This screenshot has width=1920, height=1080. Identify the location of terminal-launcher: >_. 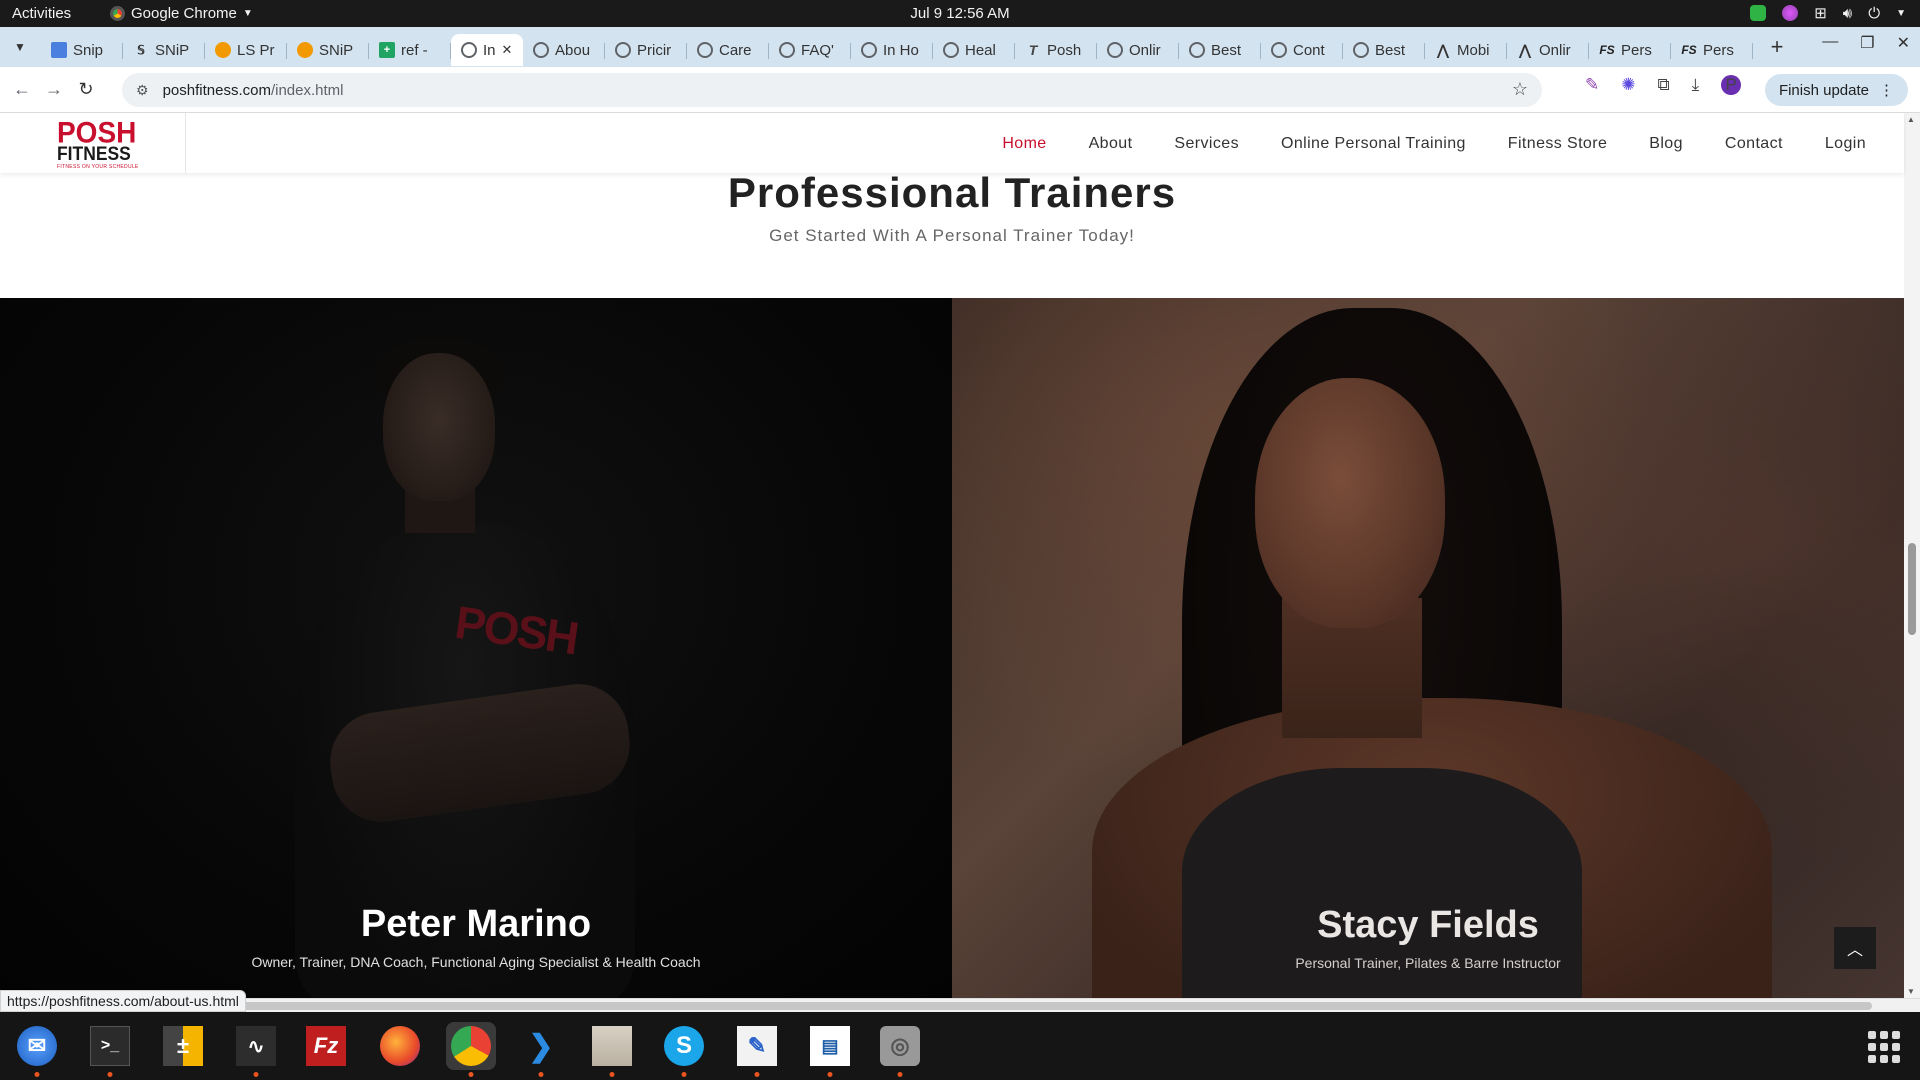
(110, 1049).